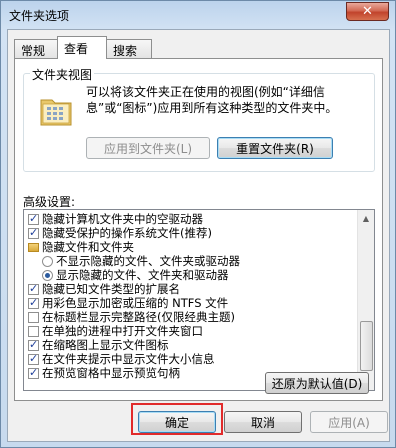 Image resolution: width=396 pixels, height=448 pixels. I want to click on apply-to-folders-button: 应用到文件夹(L), so click(148, 148).